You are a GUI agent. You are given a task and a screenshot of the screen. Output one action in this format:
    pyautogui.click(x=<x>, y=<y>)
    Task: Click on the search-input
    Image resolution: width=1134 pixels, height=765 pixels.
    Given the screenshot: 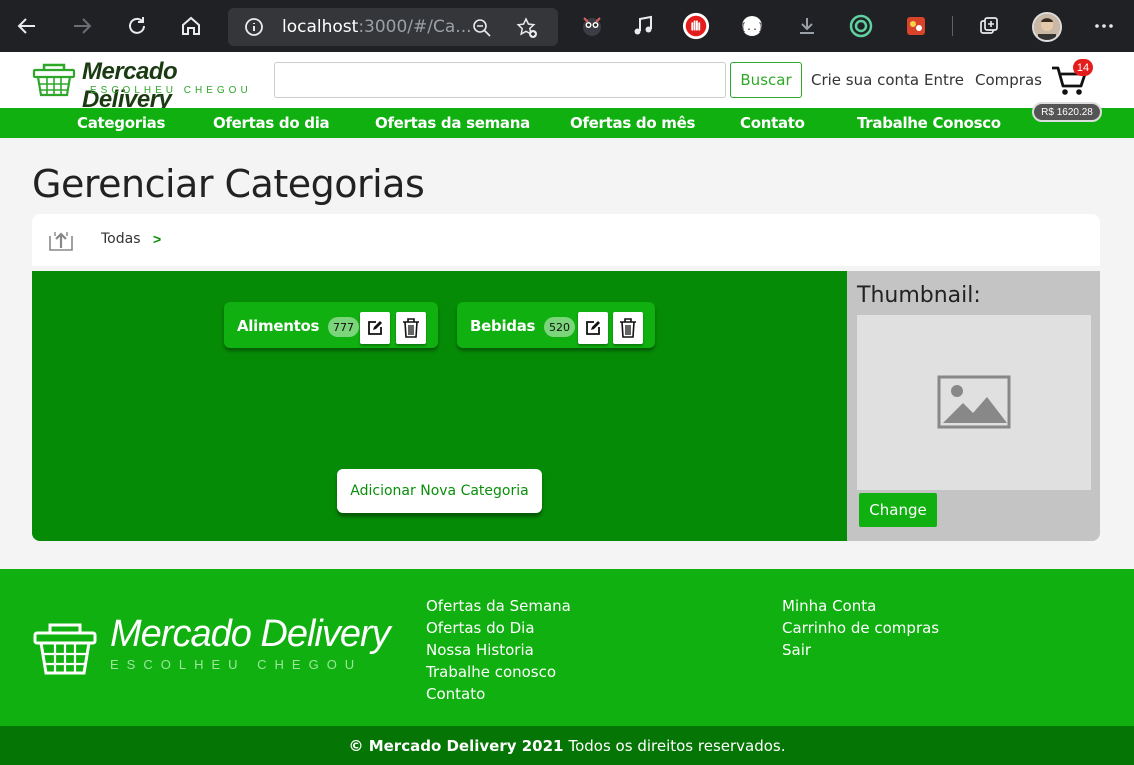 What is the action you would take?
    pyautogui.click(x=500, y=80)
    